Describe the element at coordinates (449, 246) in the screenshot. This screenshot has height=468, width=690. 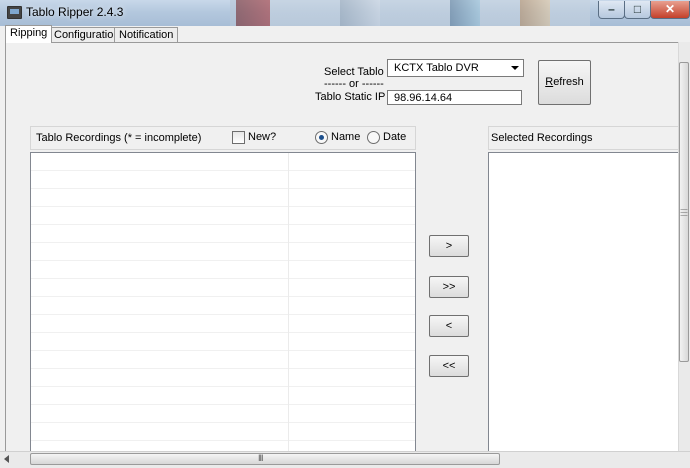
I see `add-selected-button: >` at that location.